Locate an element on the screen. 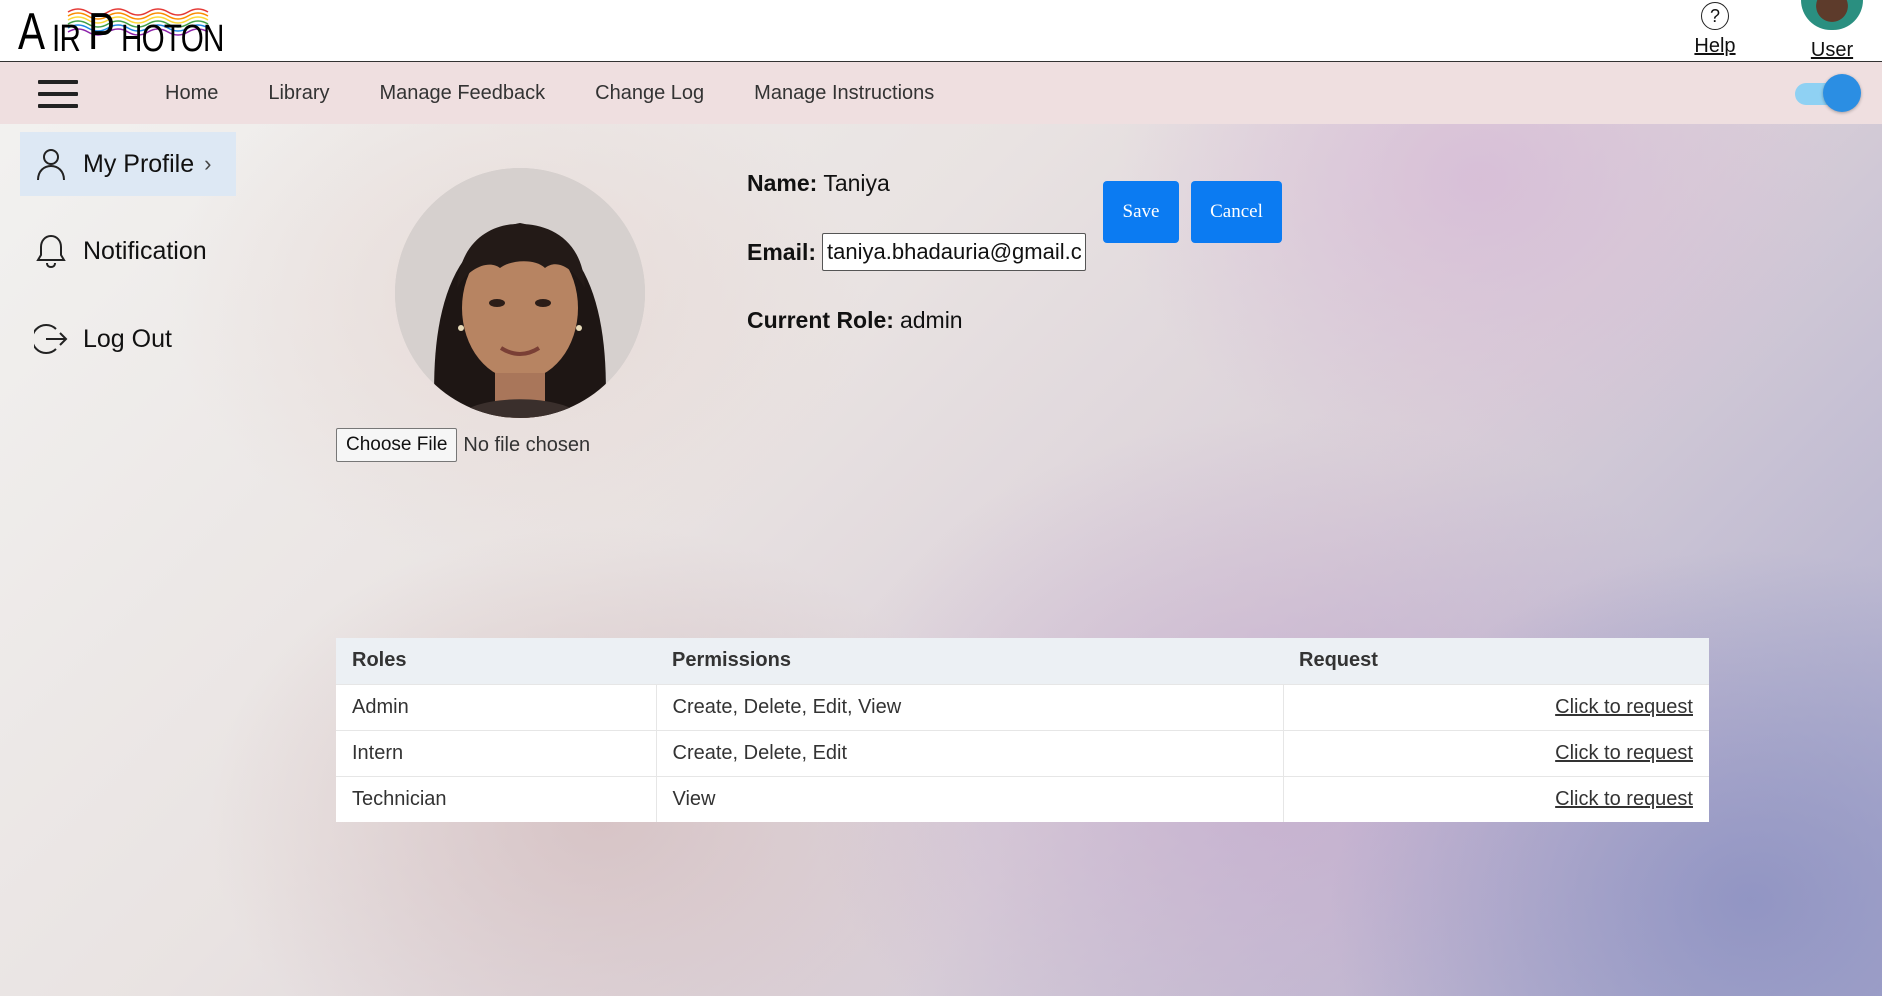 This screenshot has width=1882, height=996. table-header-row: Roles Permissions Request is located at coordinates (1022, 661).